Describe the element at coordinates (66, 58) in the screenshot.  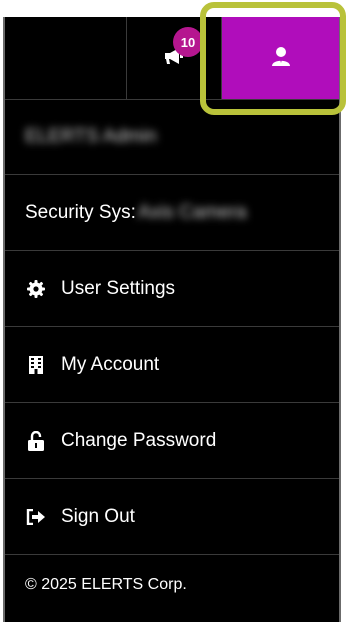
I see `topbar-empty-cell` at that location.